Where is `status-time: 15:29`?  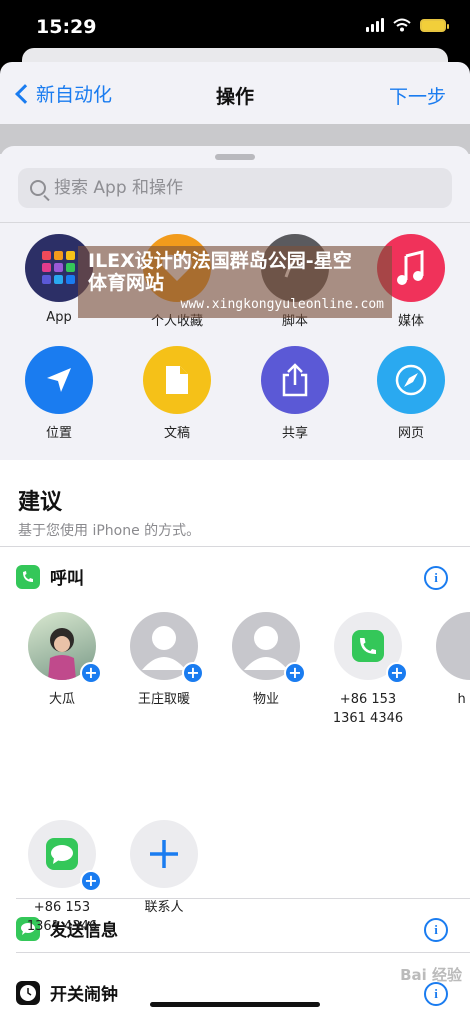 status-time: 15:29 is located at coordinates (66, 27).